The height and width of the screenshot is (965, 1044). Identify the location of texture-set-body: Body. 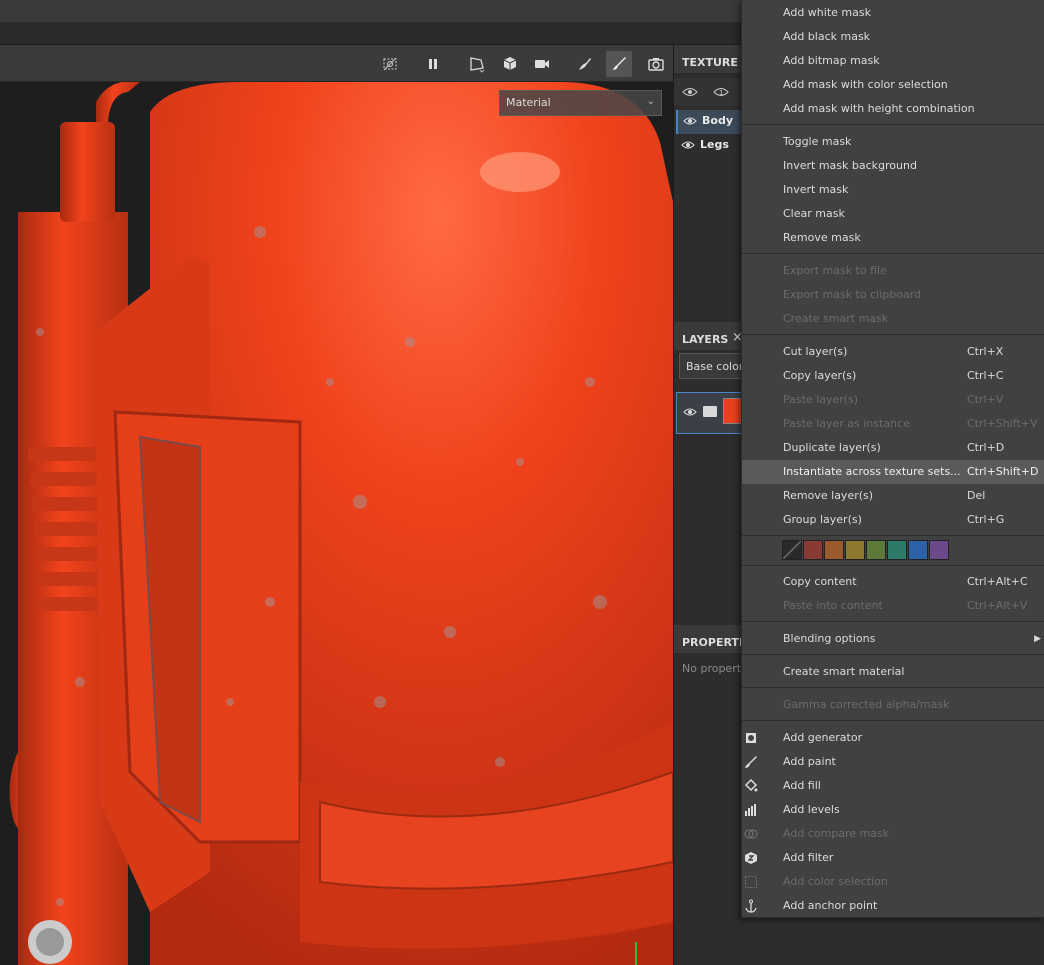
(710, 122).